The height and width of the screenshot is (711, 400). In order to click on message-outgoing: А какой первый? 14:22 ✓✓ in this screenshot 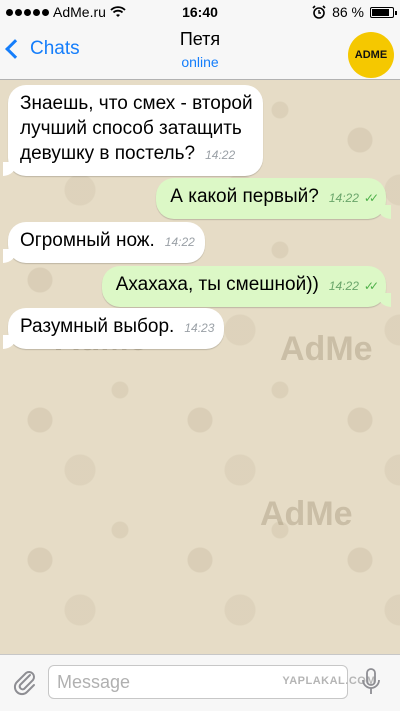, I will do `click(273, 198)`.